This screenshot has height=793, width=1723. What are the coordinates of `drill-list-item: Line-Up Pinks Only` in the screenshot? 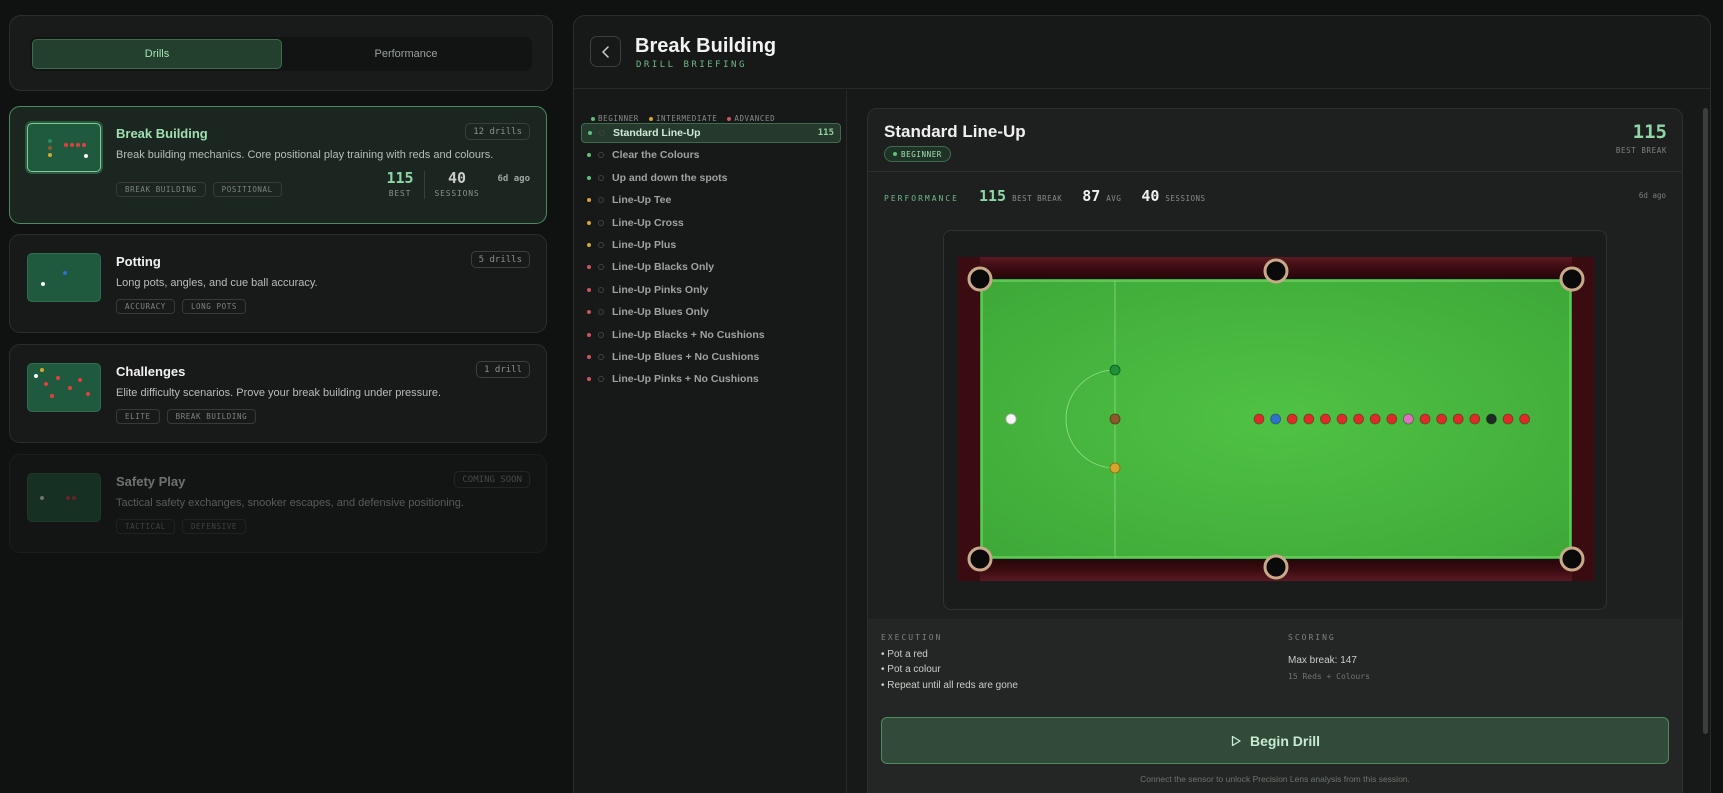 It's located at (711, 290).